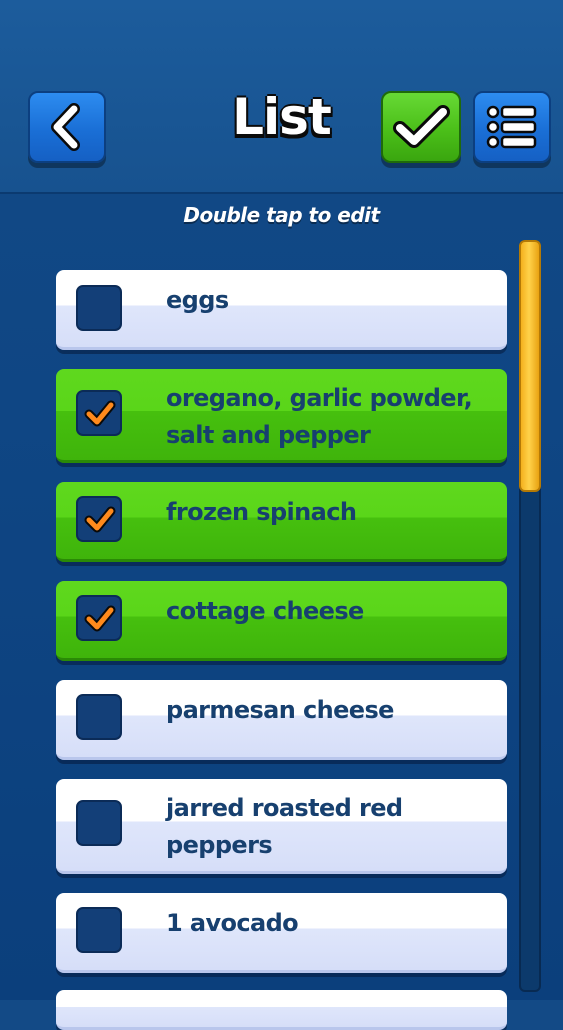  What do you see at coordinates (281, 215) in the screenshot?
I see `edit-hint: Double tap to edit` at bounding box center [281, 215].